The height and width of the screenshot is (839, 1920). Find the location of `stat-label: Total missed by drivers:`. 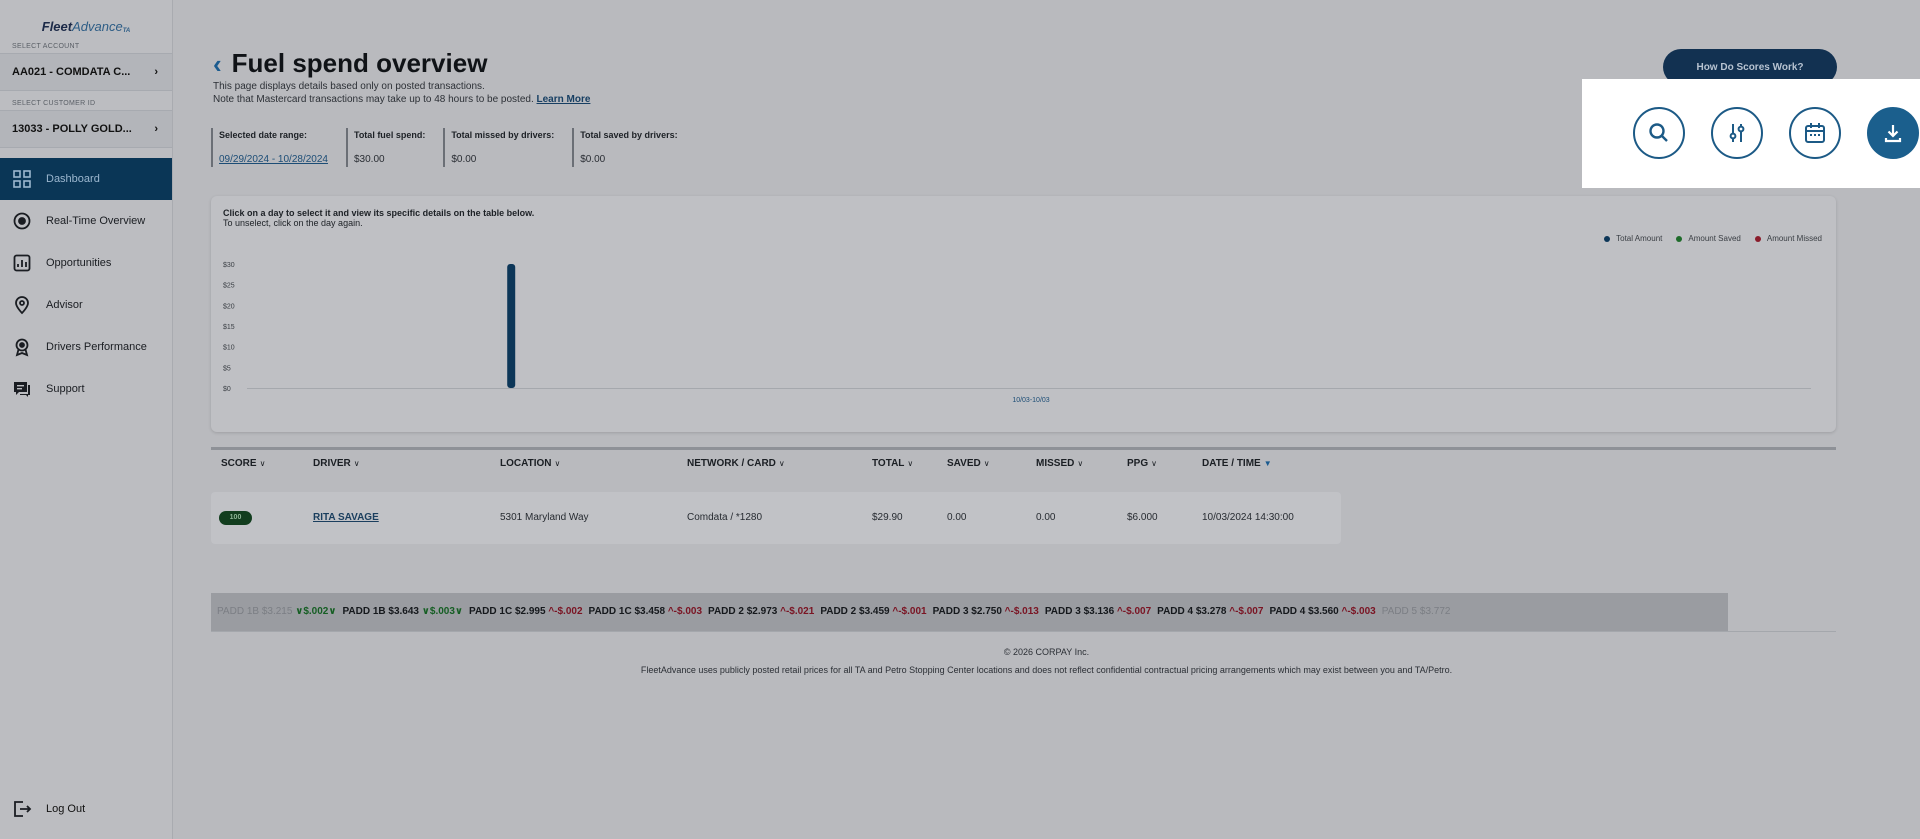

stat-label: Total missed by drivers: is located at coordinates (503, 135).